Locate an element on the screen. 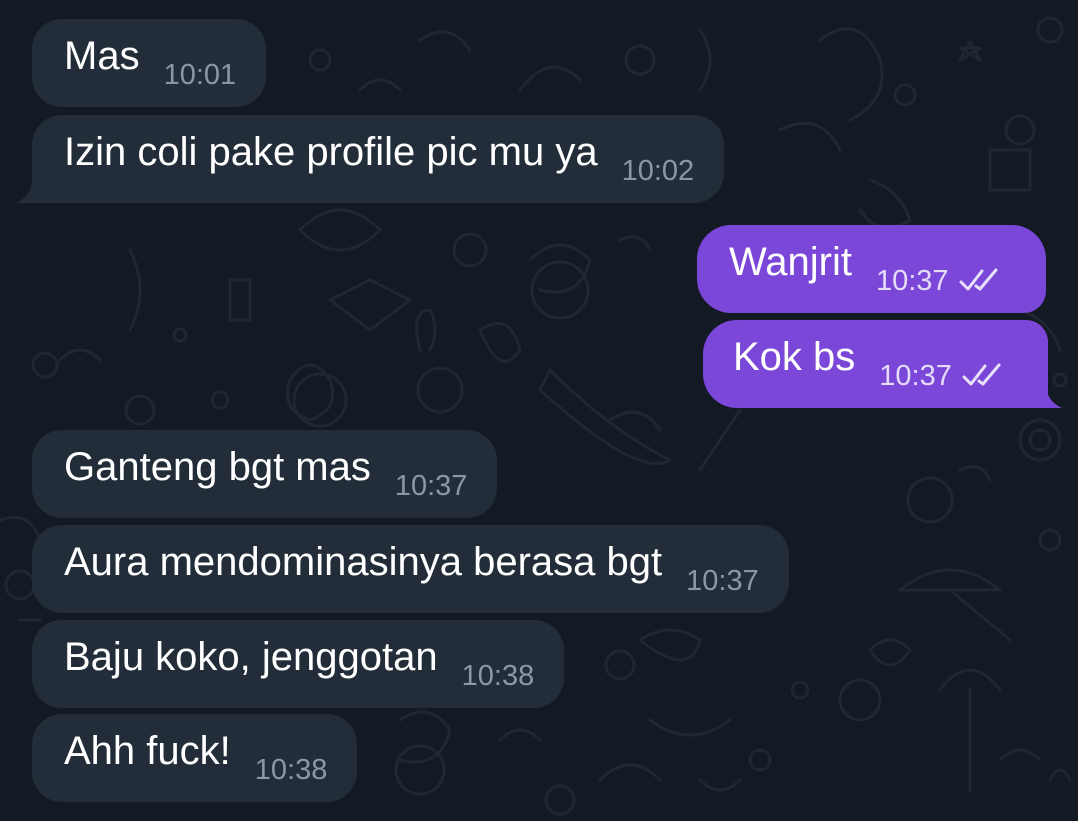 This screenshot has height=821, width=1078. incoming-message-bubble: Mas 10:01 is located at coordinates (149, 63).